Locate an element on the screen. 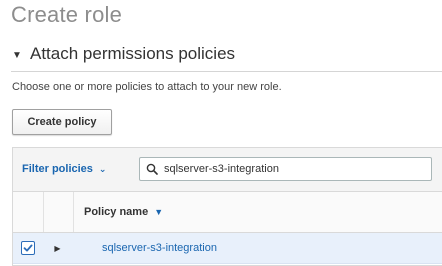 The height and width of the screenshot is (266, 442). sort-down-icon: ▼ is located at coordinates (159, 212).